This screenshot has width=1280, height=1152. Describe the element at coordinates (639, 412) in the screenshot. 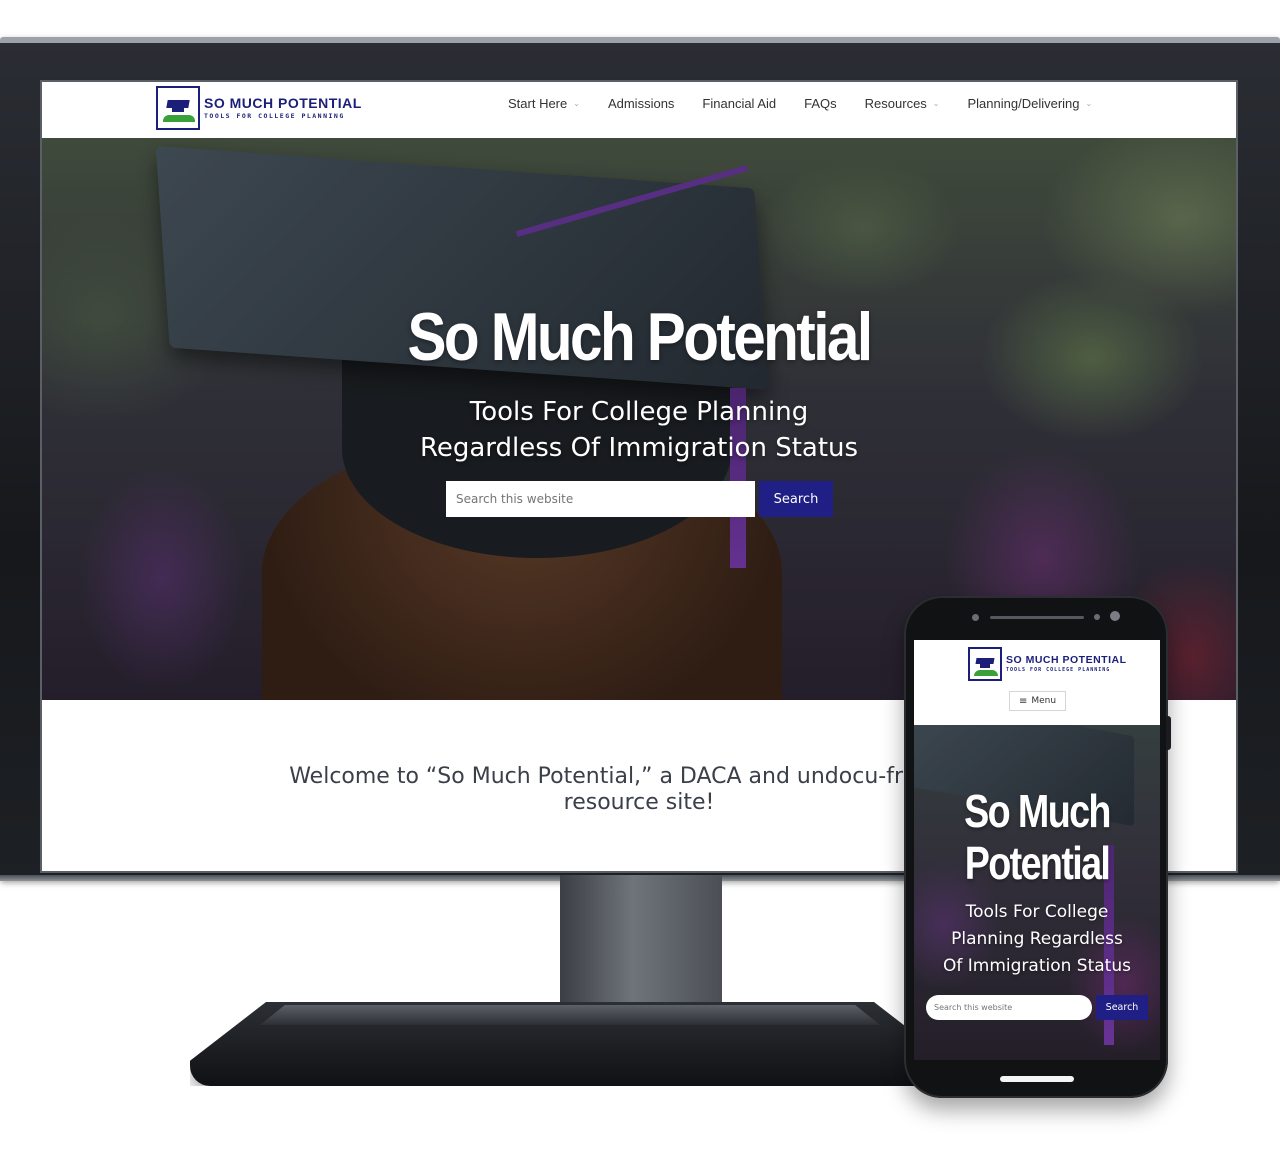

I see `hero-subtitle-line: Tools For College Planning` at that location.